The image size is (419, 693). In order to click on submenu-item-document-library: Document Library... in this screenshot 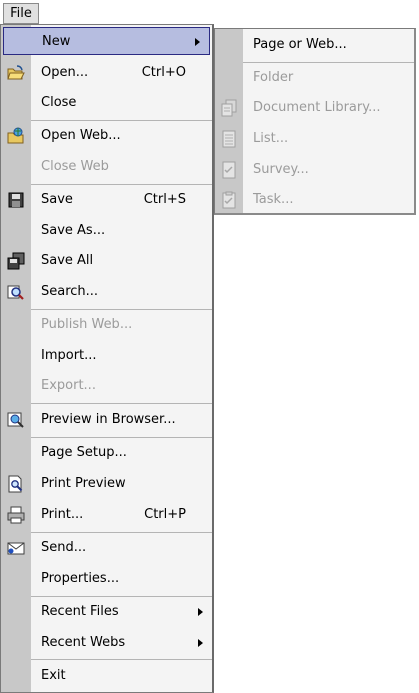, I will do `click(314, 108)`.